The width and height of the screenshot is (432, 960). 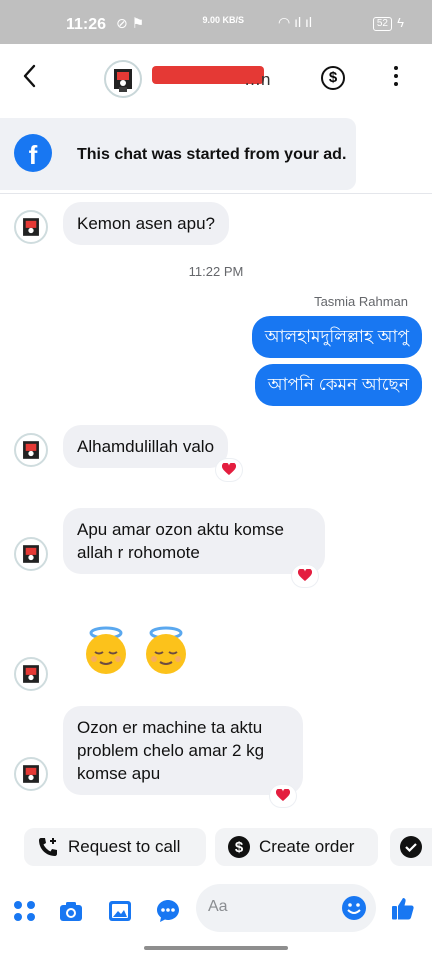 What do you see at coordinates (168, 911) in the screenshot?
I see `voice-chat-icon` at bounding box center [168, 911].